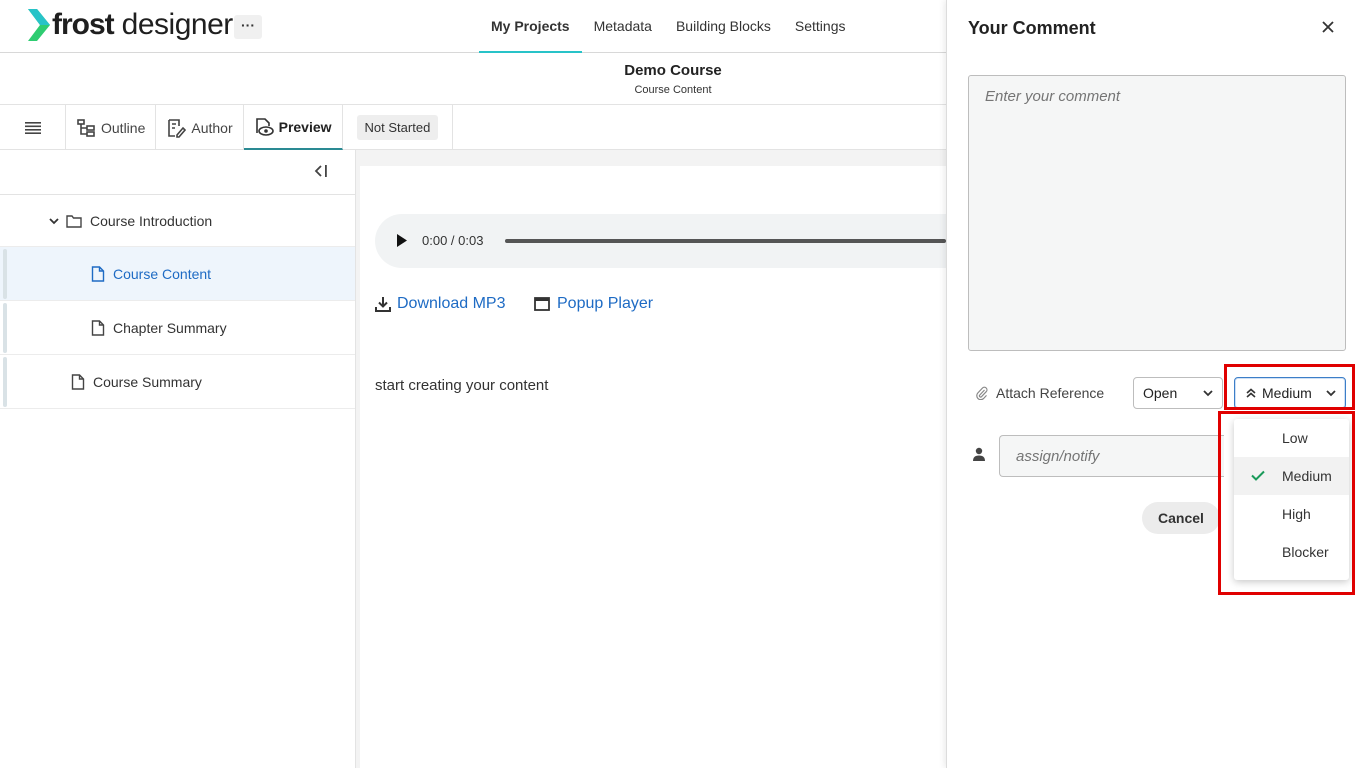 The image size is (1366, 768). I want to click on frost-designer-logo: frost designer, so click(130, 25).